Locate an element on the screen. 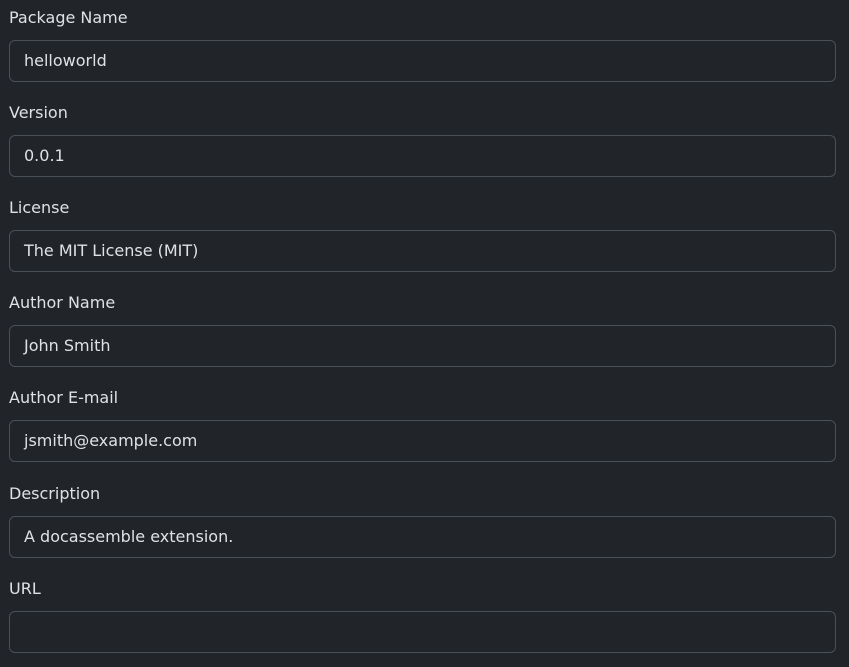 The height and width of the screenshot is (667, 849). author-name-group: Author Name John Smith is located at coordinates (422, 328).